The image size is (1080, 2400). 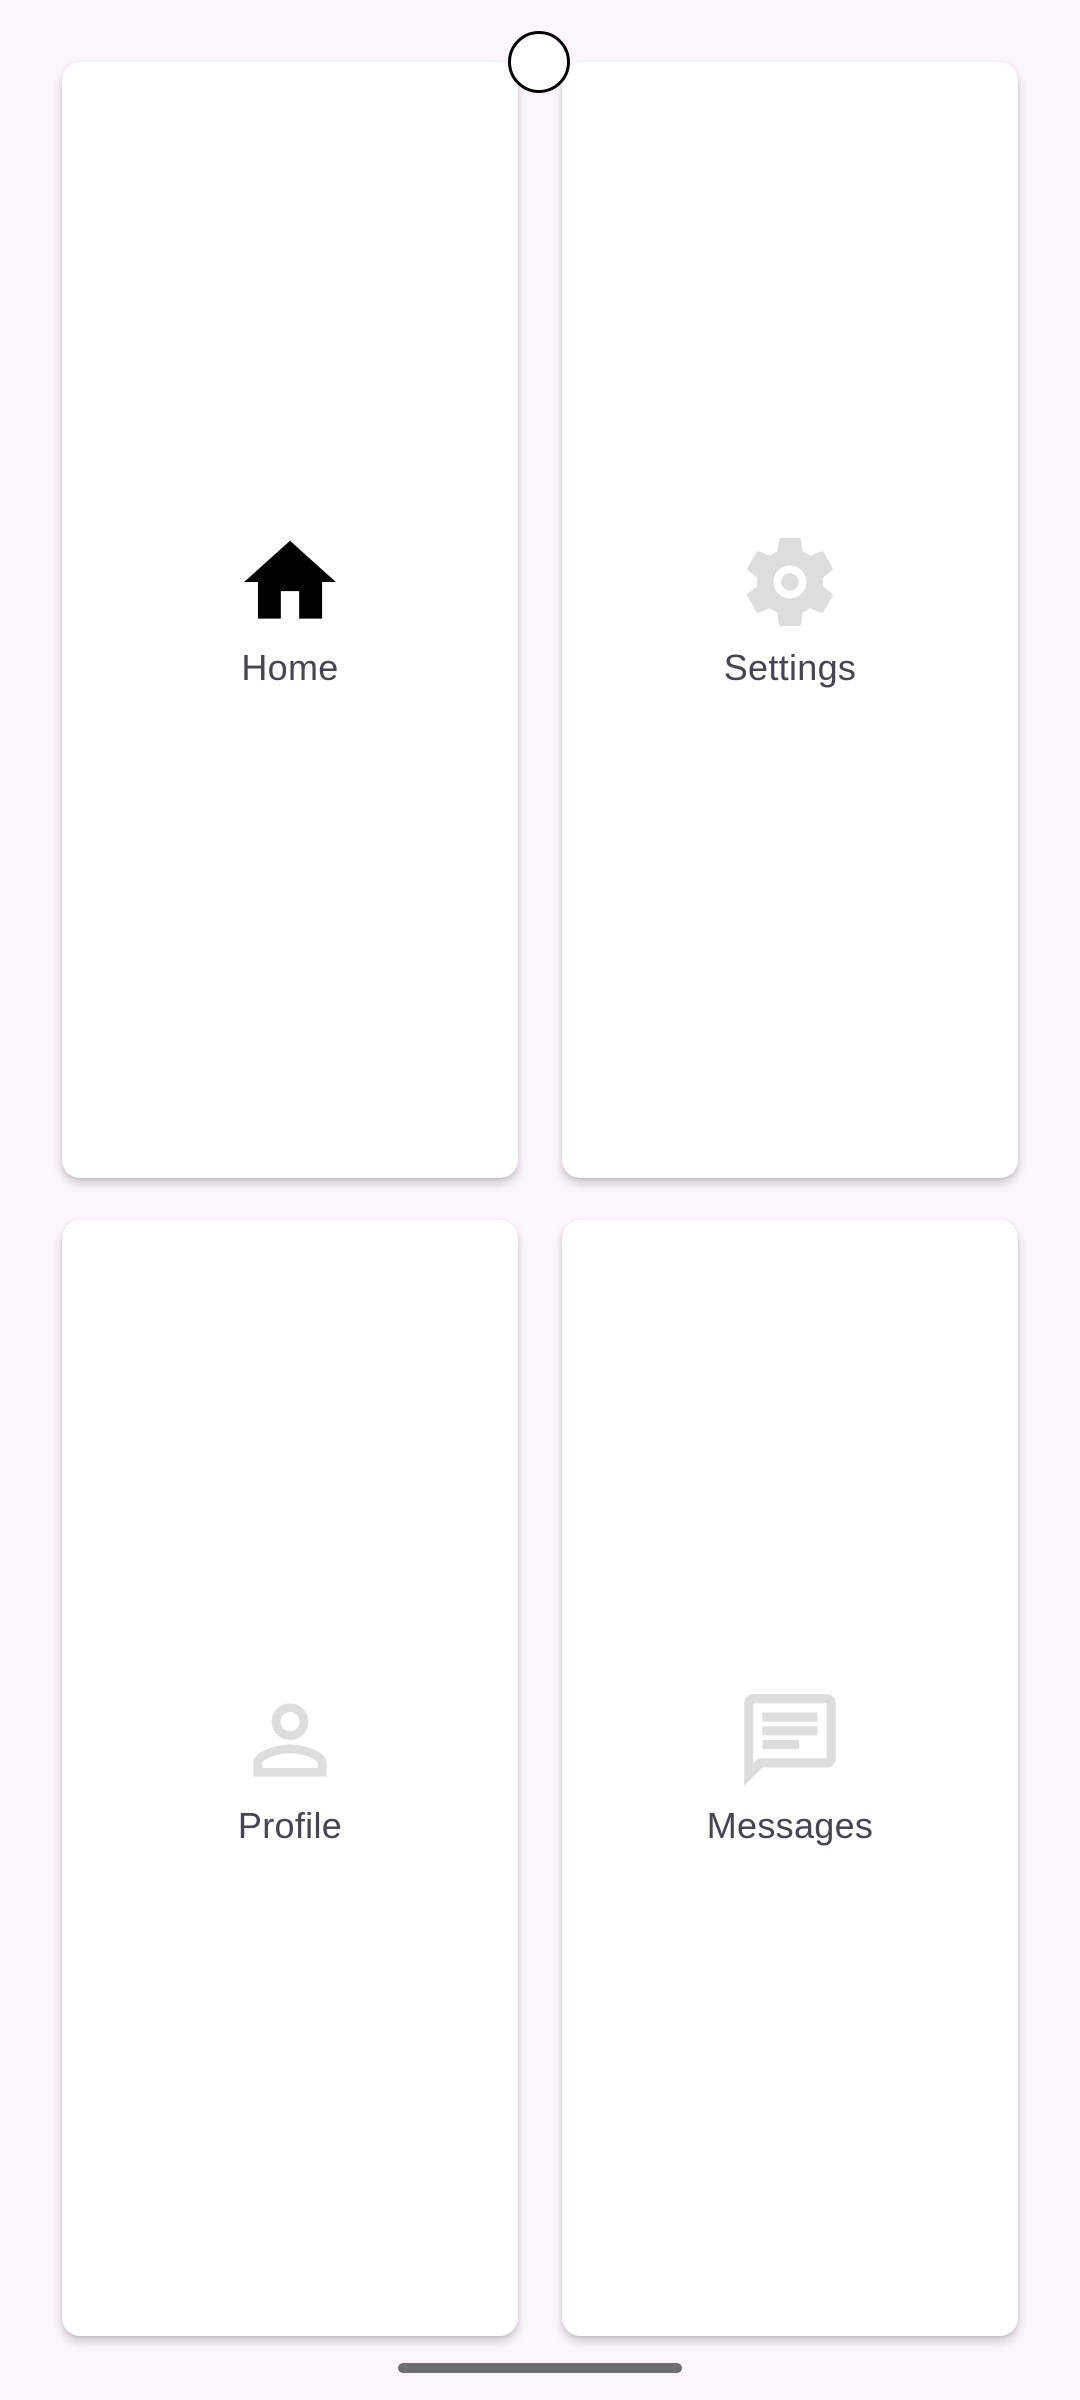 What do you see at coordinates (540, 2368) in the screenshot?
I see `gesture-home-bar` at bounding box center [540, 2368].